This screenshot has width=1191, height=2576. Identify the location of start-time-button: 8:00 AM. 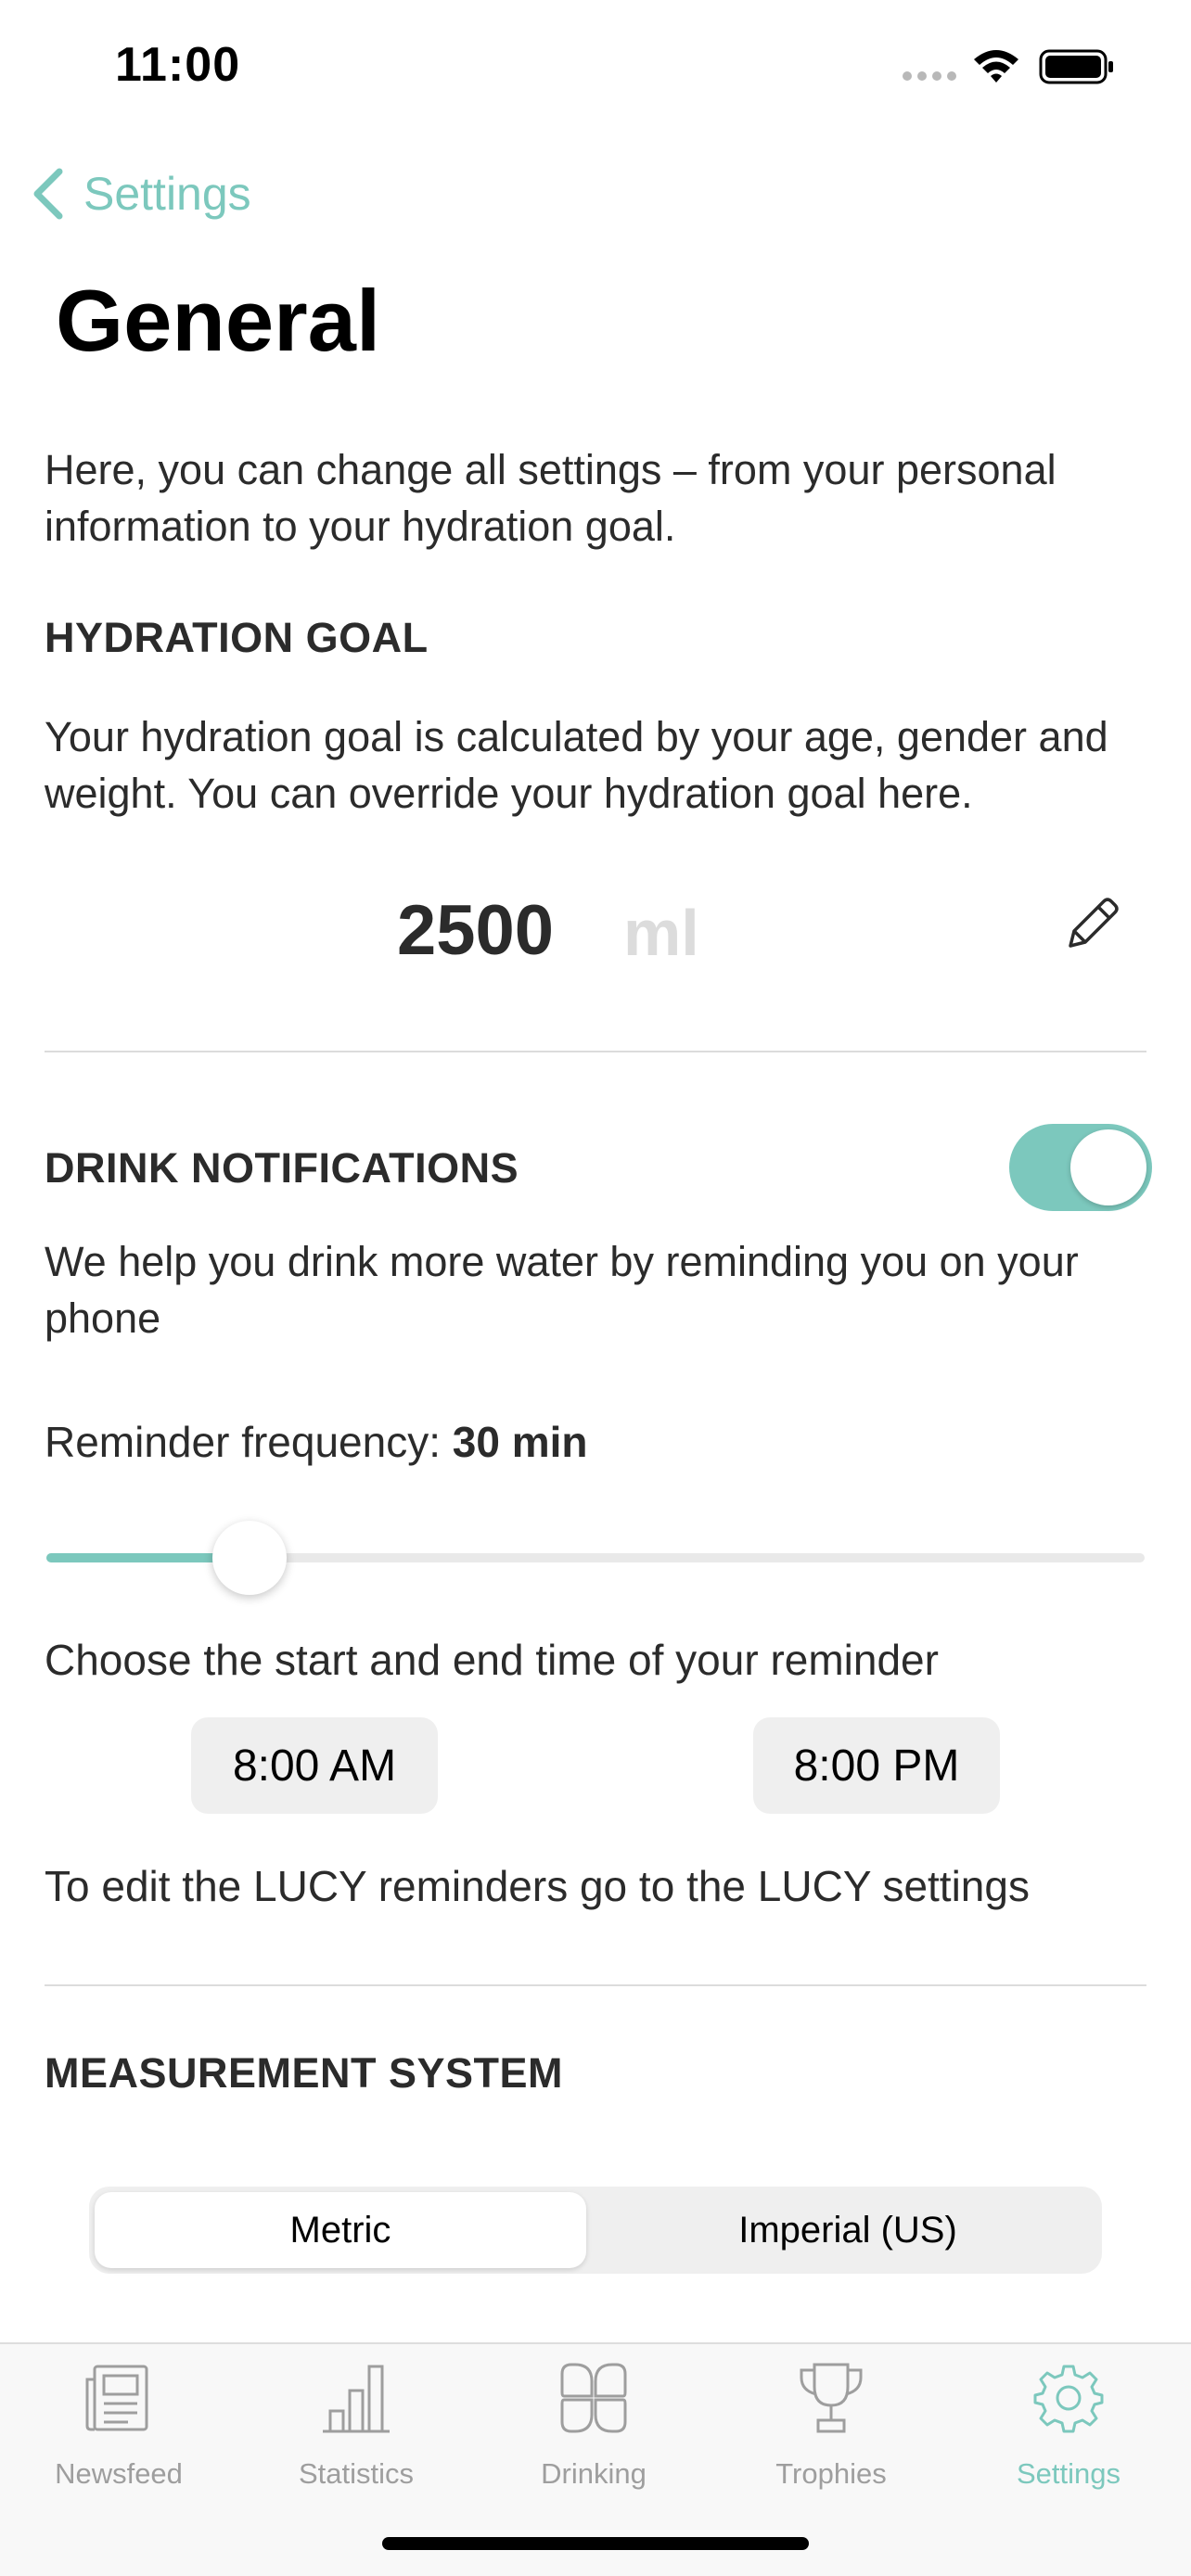
(314, 1766).